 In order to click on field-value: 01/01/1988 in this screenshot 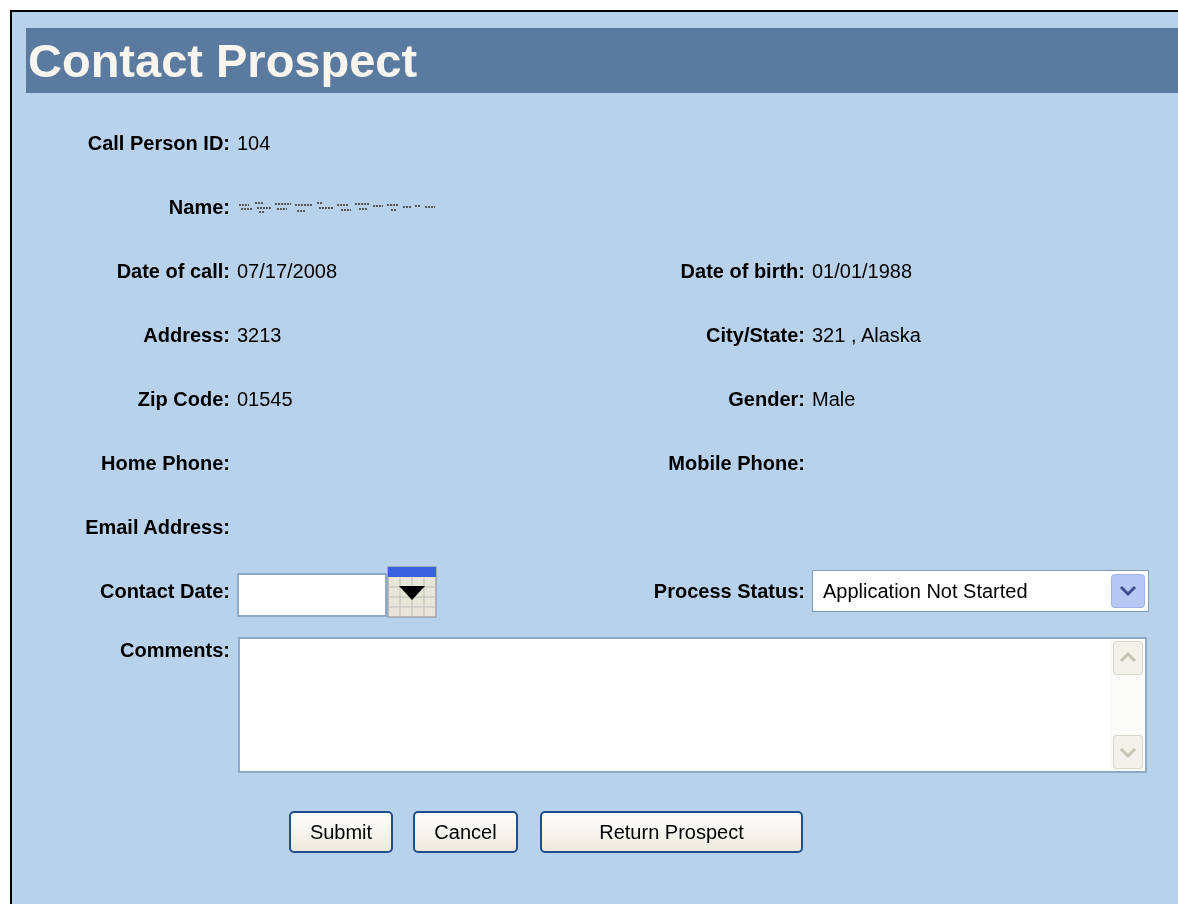, I will do `click(863, 271)`.